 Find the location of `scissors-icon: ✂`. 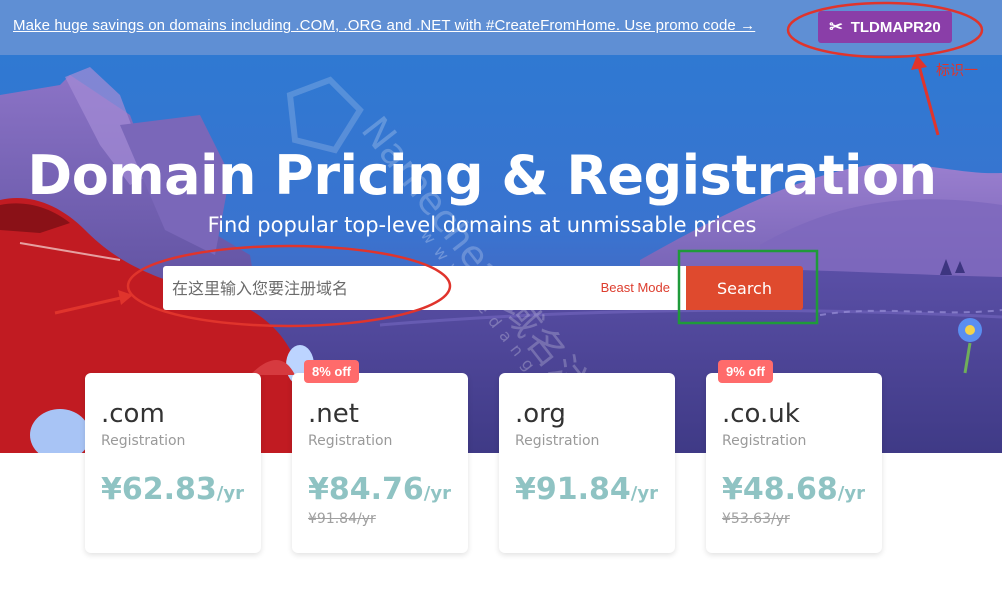

scissors-icon: ✂ is located at coordinates (836, 27).